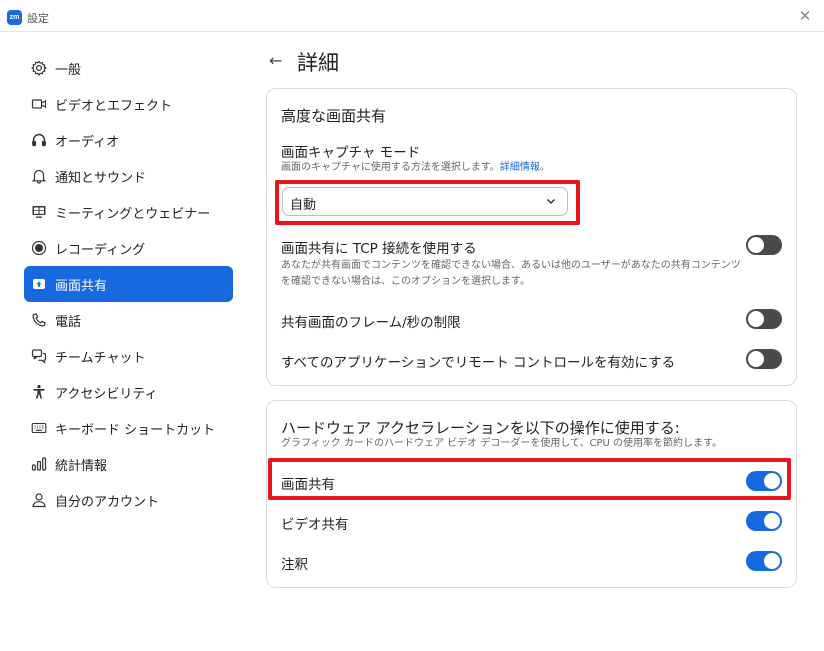  What do you see at coordinates (128, 140) in the screenshot?
I see `sidebar-item-audio: オーディオ` at bounding box center [128, 140].